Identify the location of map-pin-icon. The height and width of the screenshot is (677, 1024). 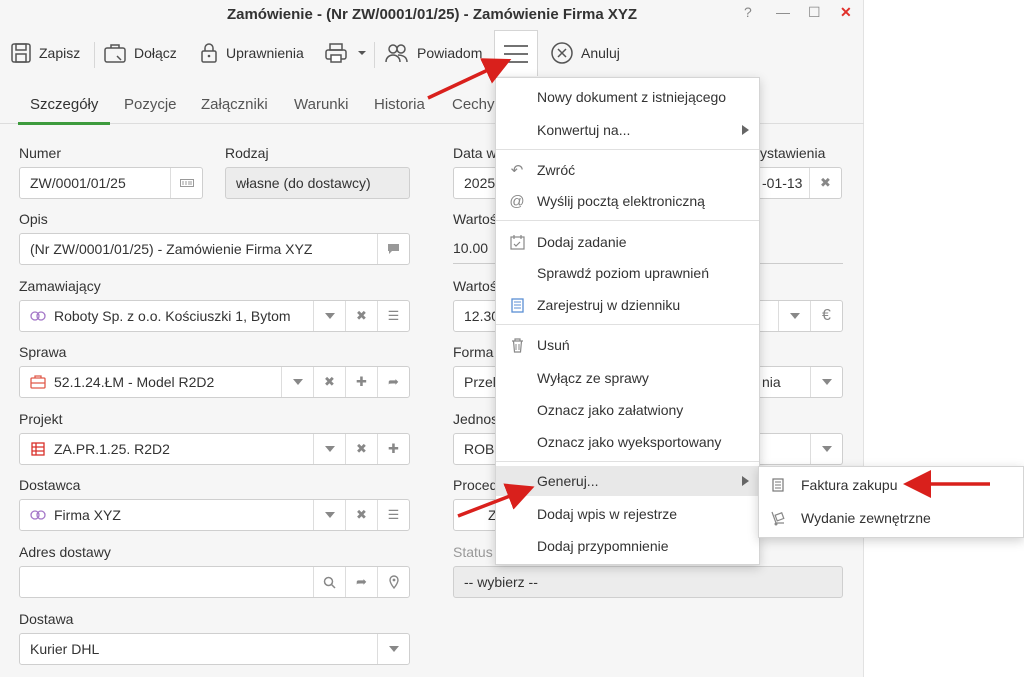
(393, 582).